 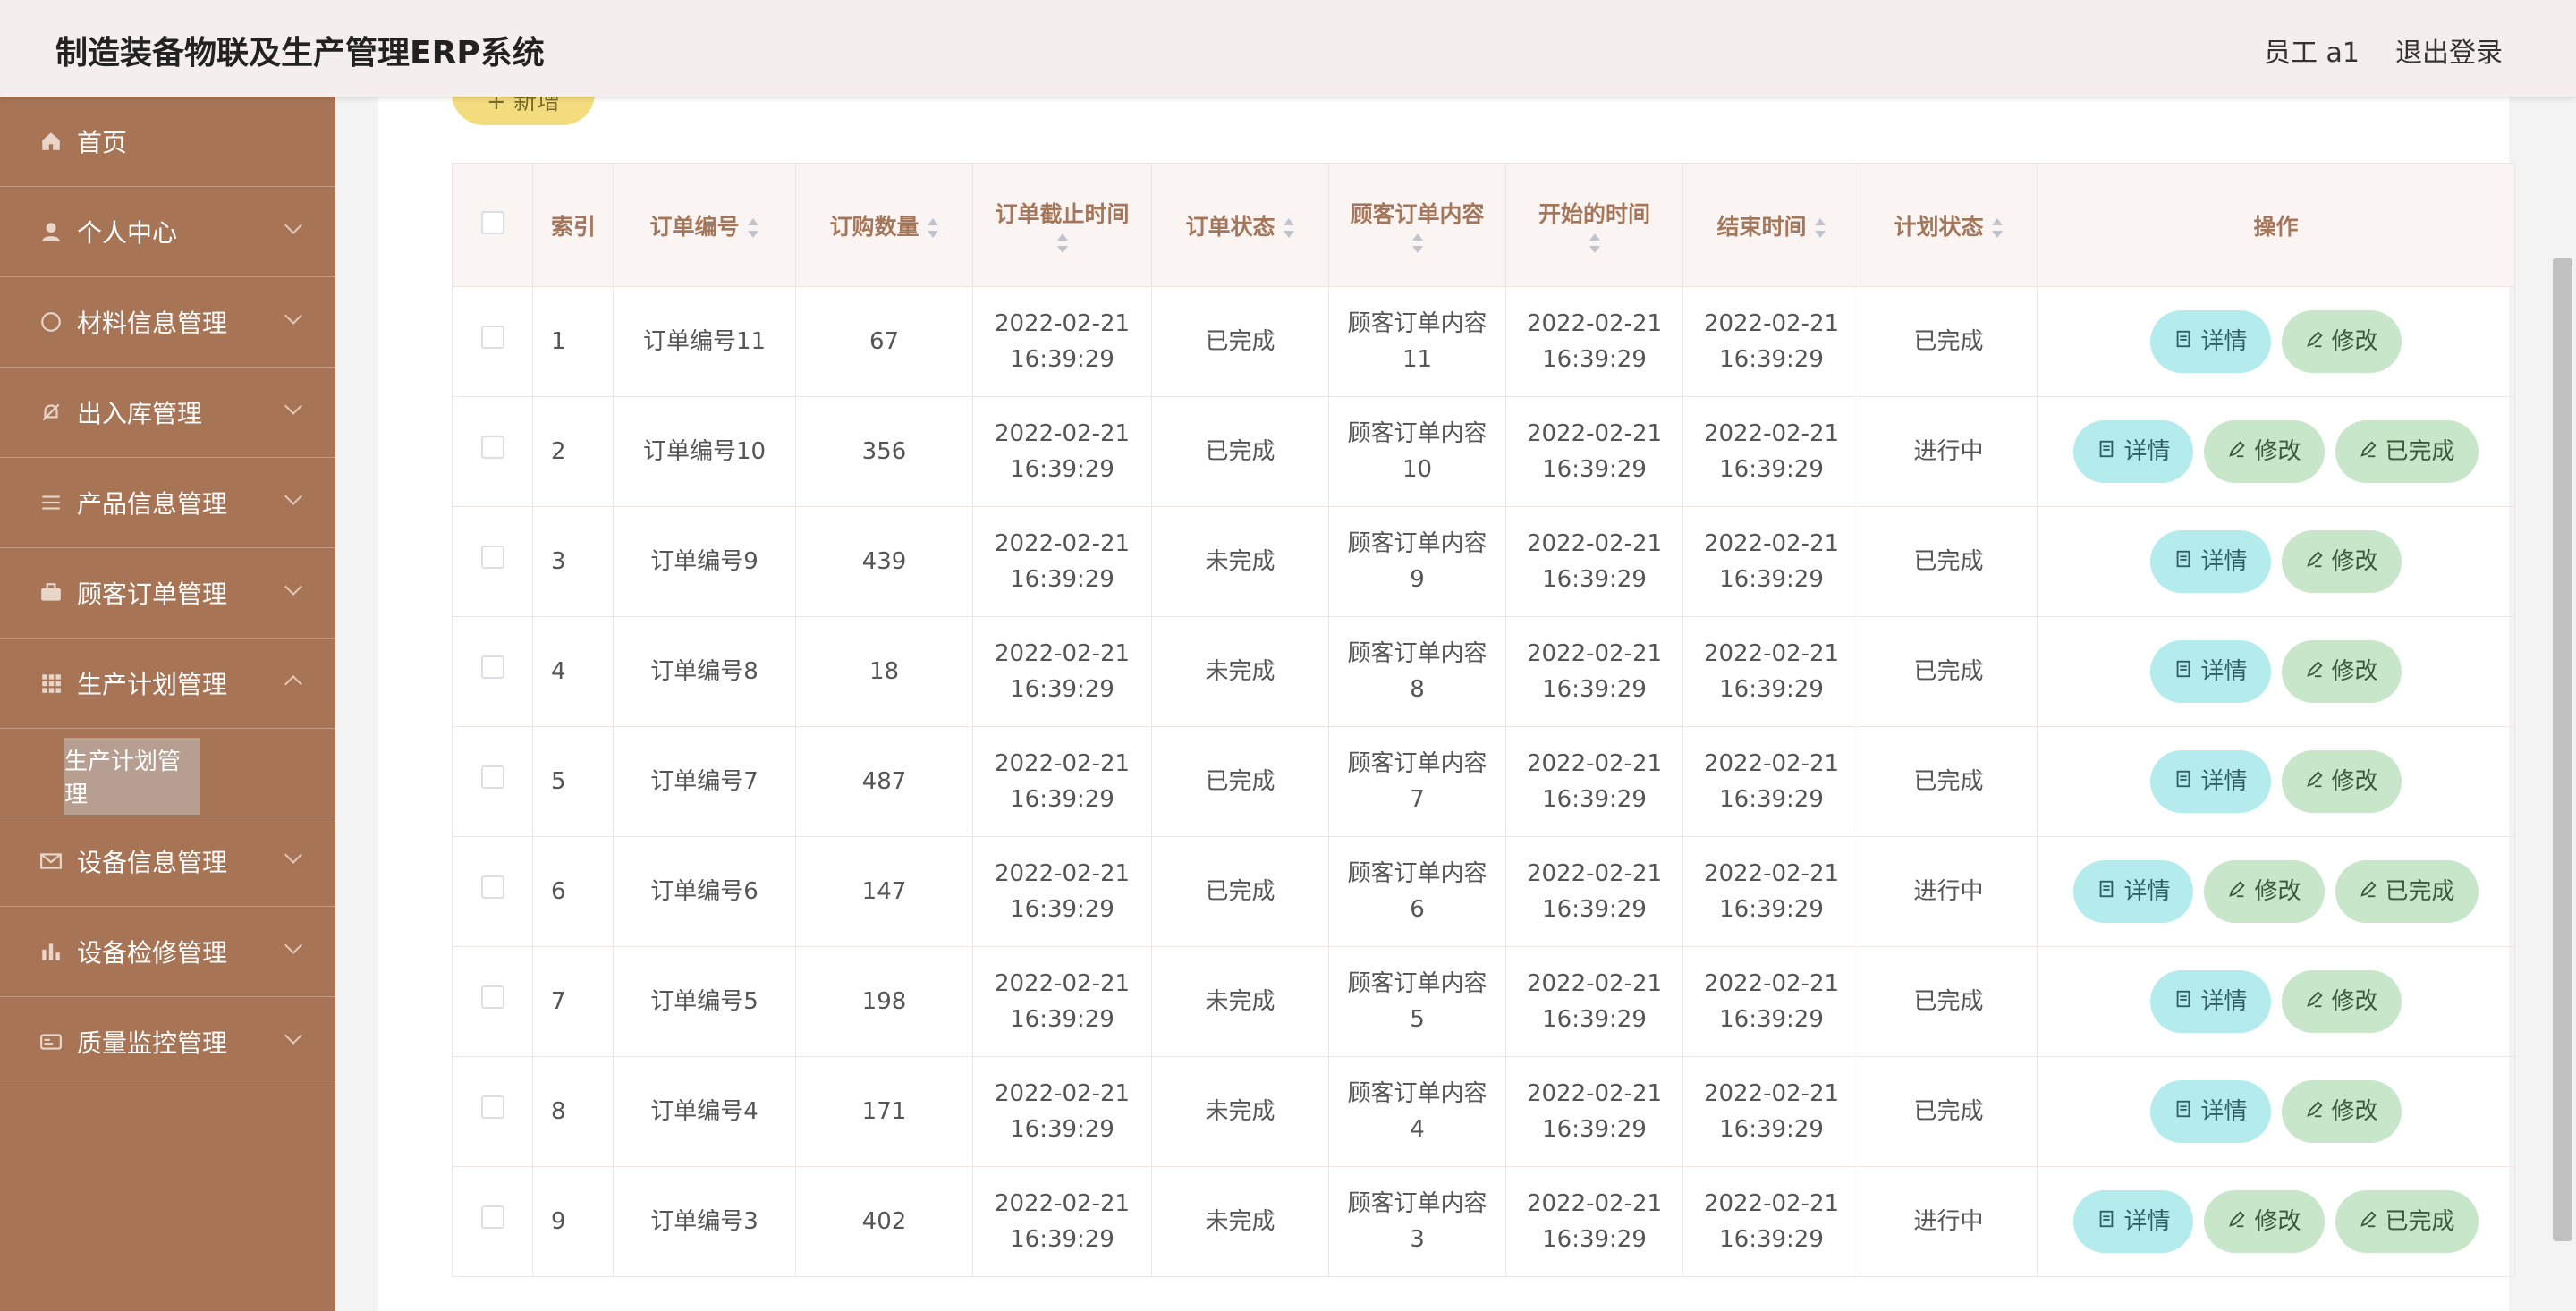 What do you see at coordinates (1417, 891) in the screenshot?
I see `cell-content: 顾客订单内容 6` at bounding box center [1417, 891].